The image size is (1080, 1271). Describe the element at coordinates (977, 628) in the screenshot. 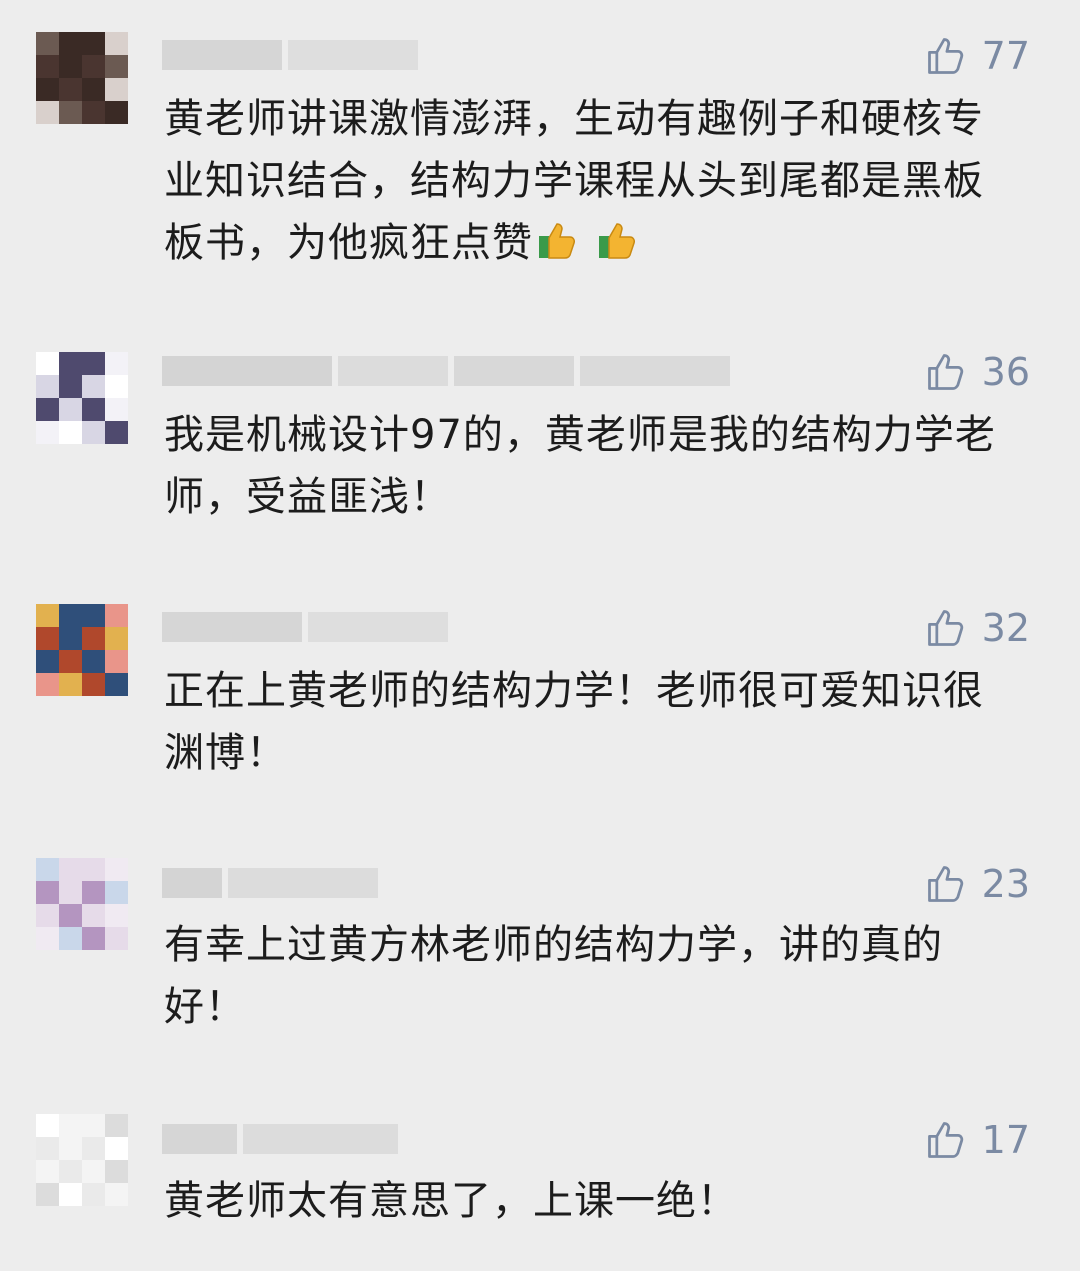

I see `like-button: 32` at that location.